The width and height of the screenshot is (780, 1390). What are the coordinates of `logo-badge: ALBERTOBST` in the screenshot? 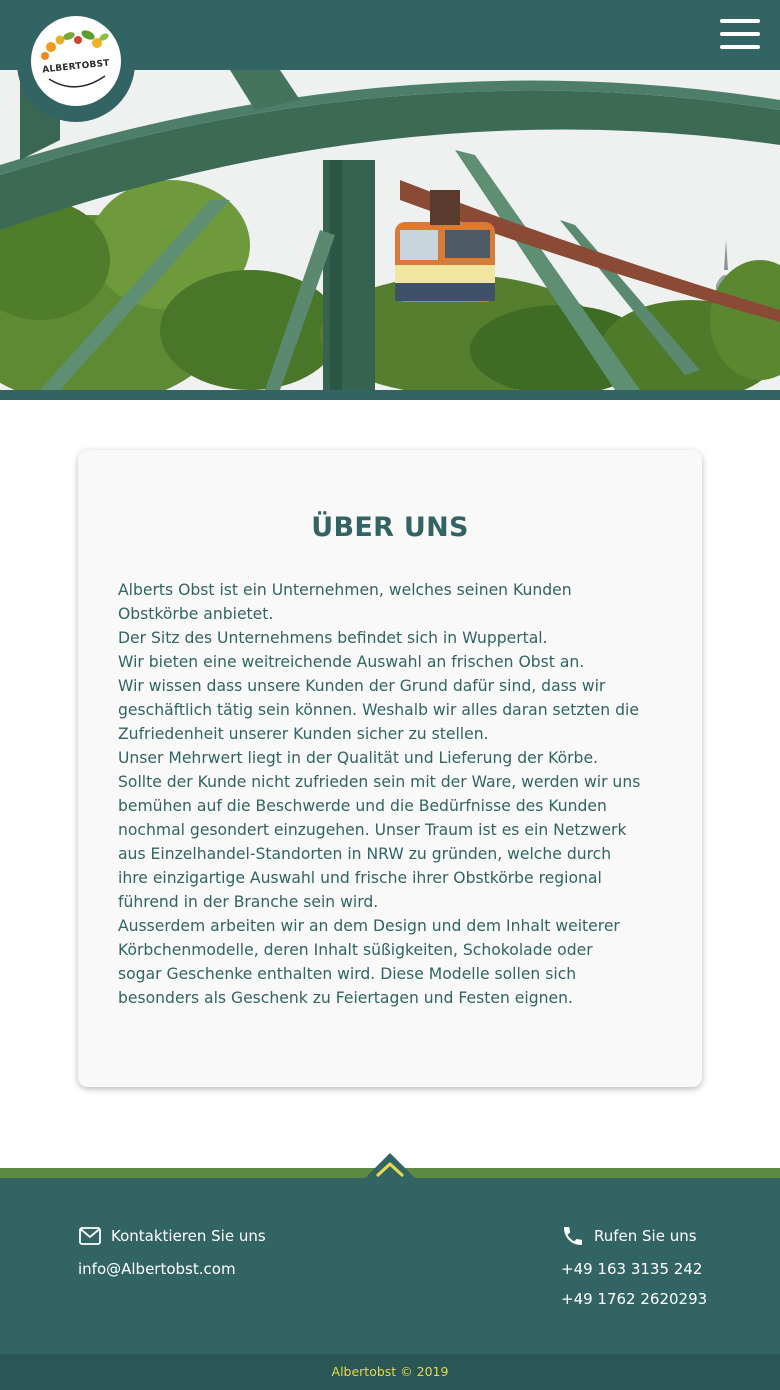 It's located at (76, 63).